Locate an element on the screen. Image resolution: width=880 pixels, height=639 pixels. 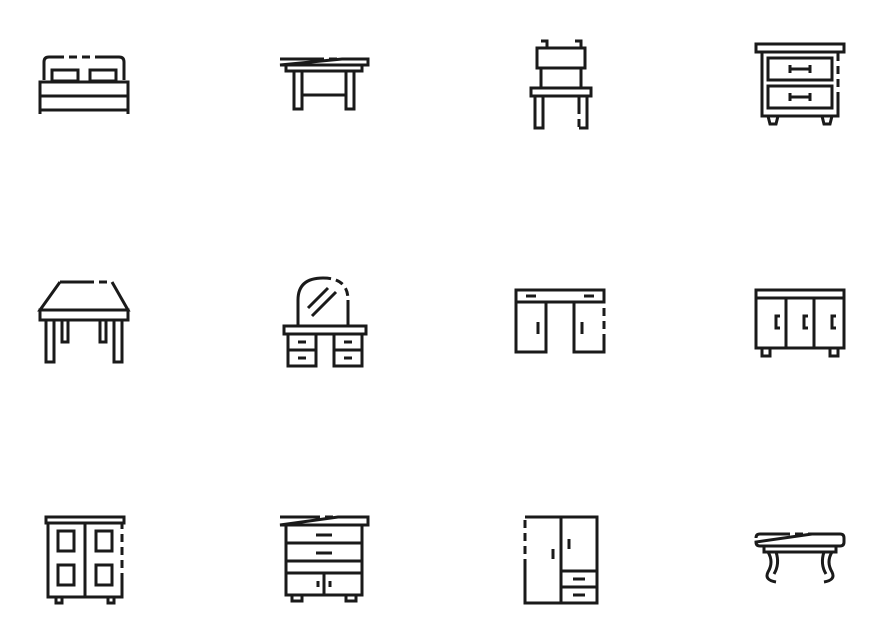
nightstand-icon is located at coordinates (800, 84).